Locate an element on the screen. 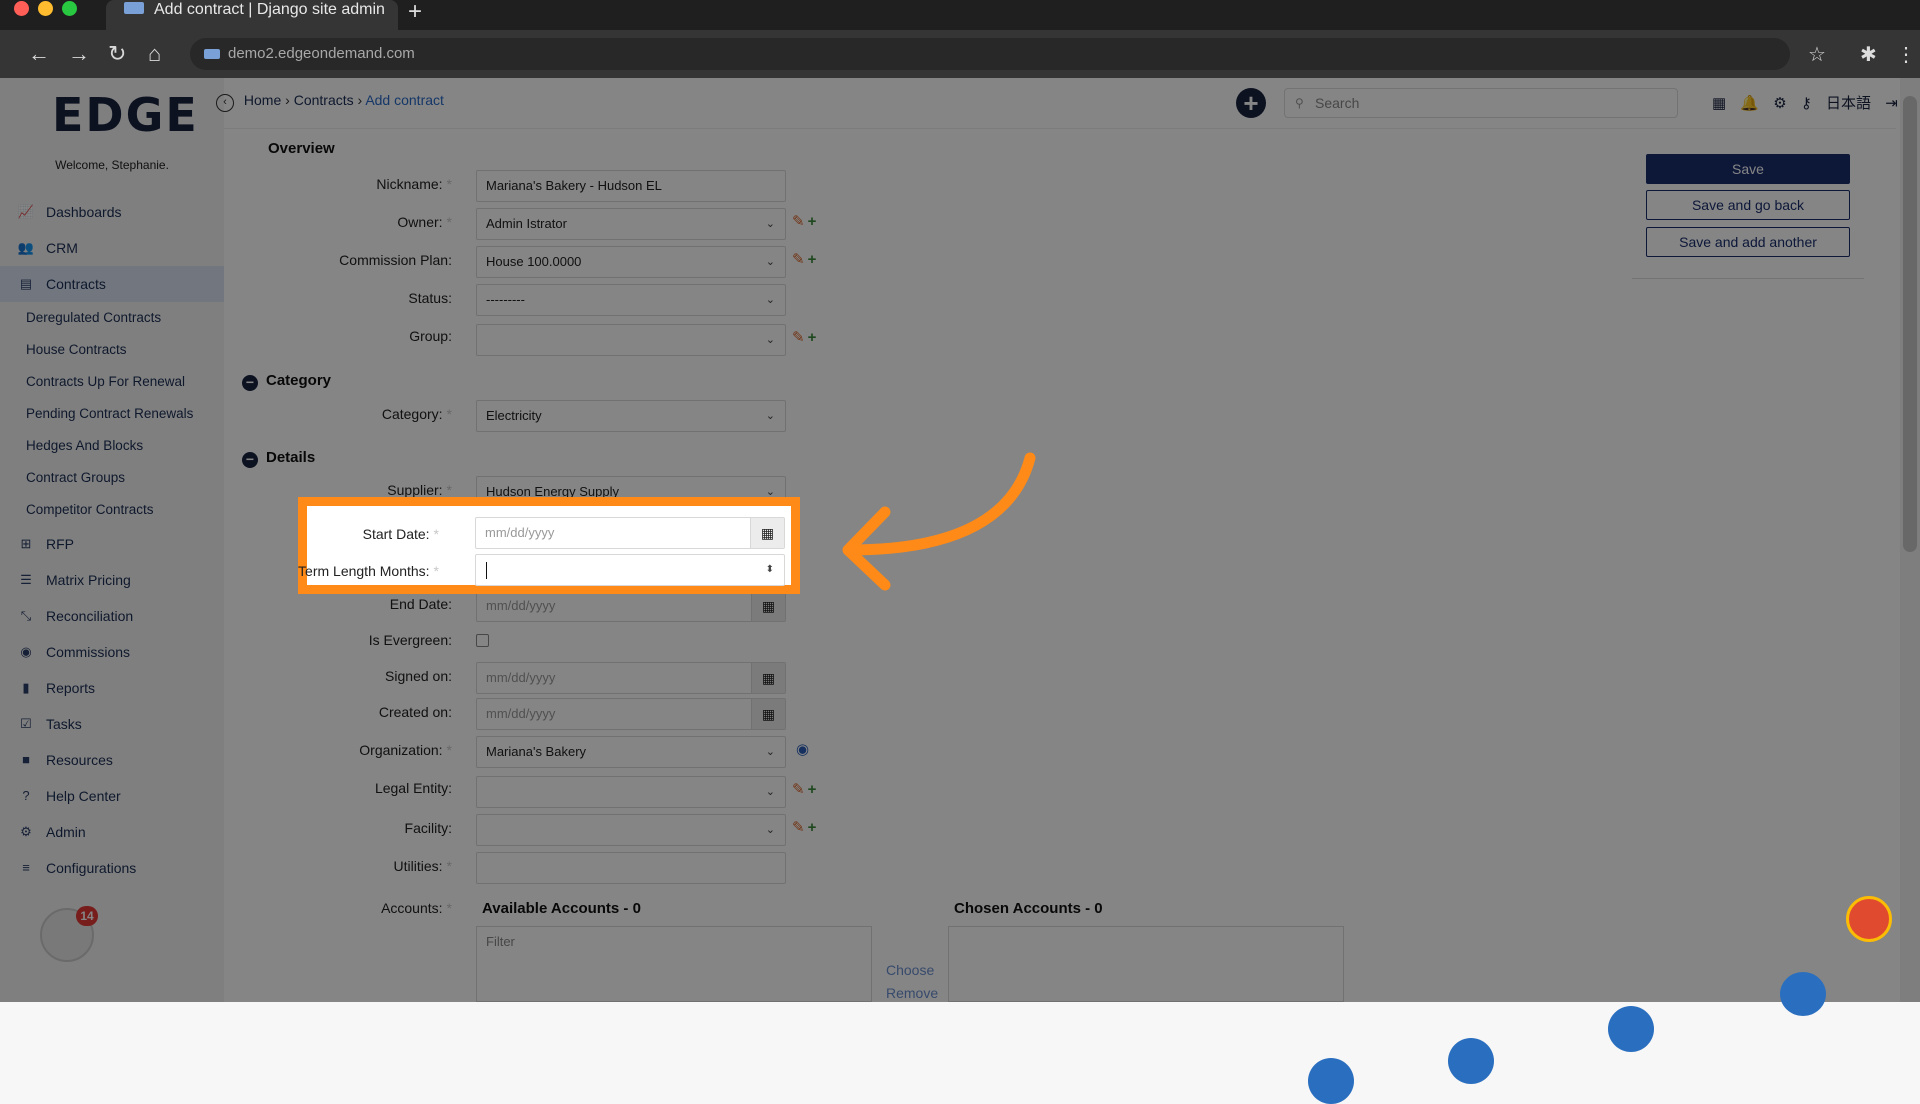 The image size is (1920, 1104). spinner-updown-icon: ⬍ is located at coordinates (770, 570).